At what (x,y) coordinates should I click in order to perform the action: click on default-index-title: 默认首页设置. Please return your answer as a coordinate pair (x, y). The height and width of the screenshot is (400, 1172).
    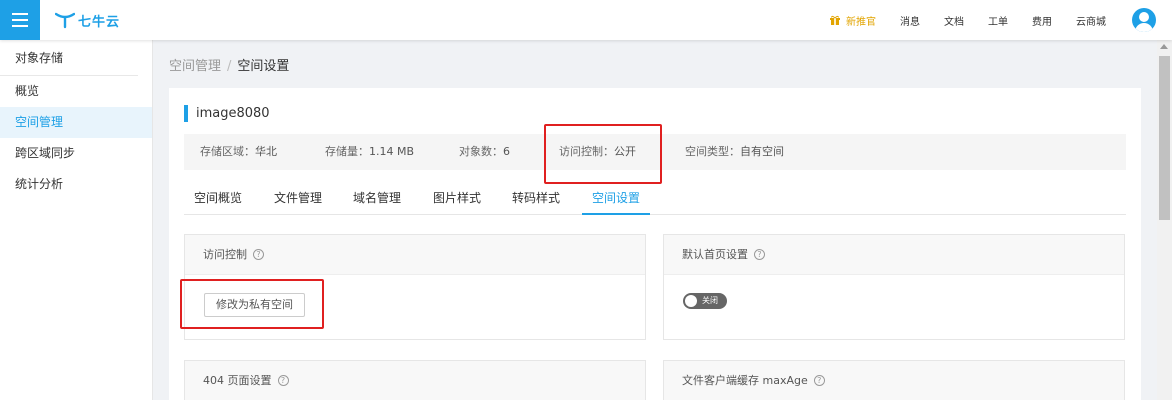
    Looking at the image, I should click on (715, 254).